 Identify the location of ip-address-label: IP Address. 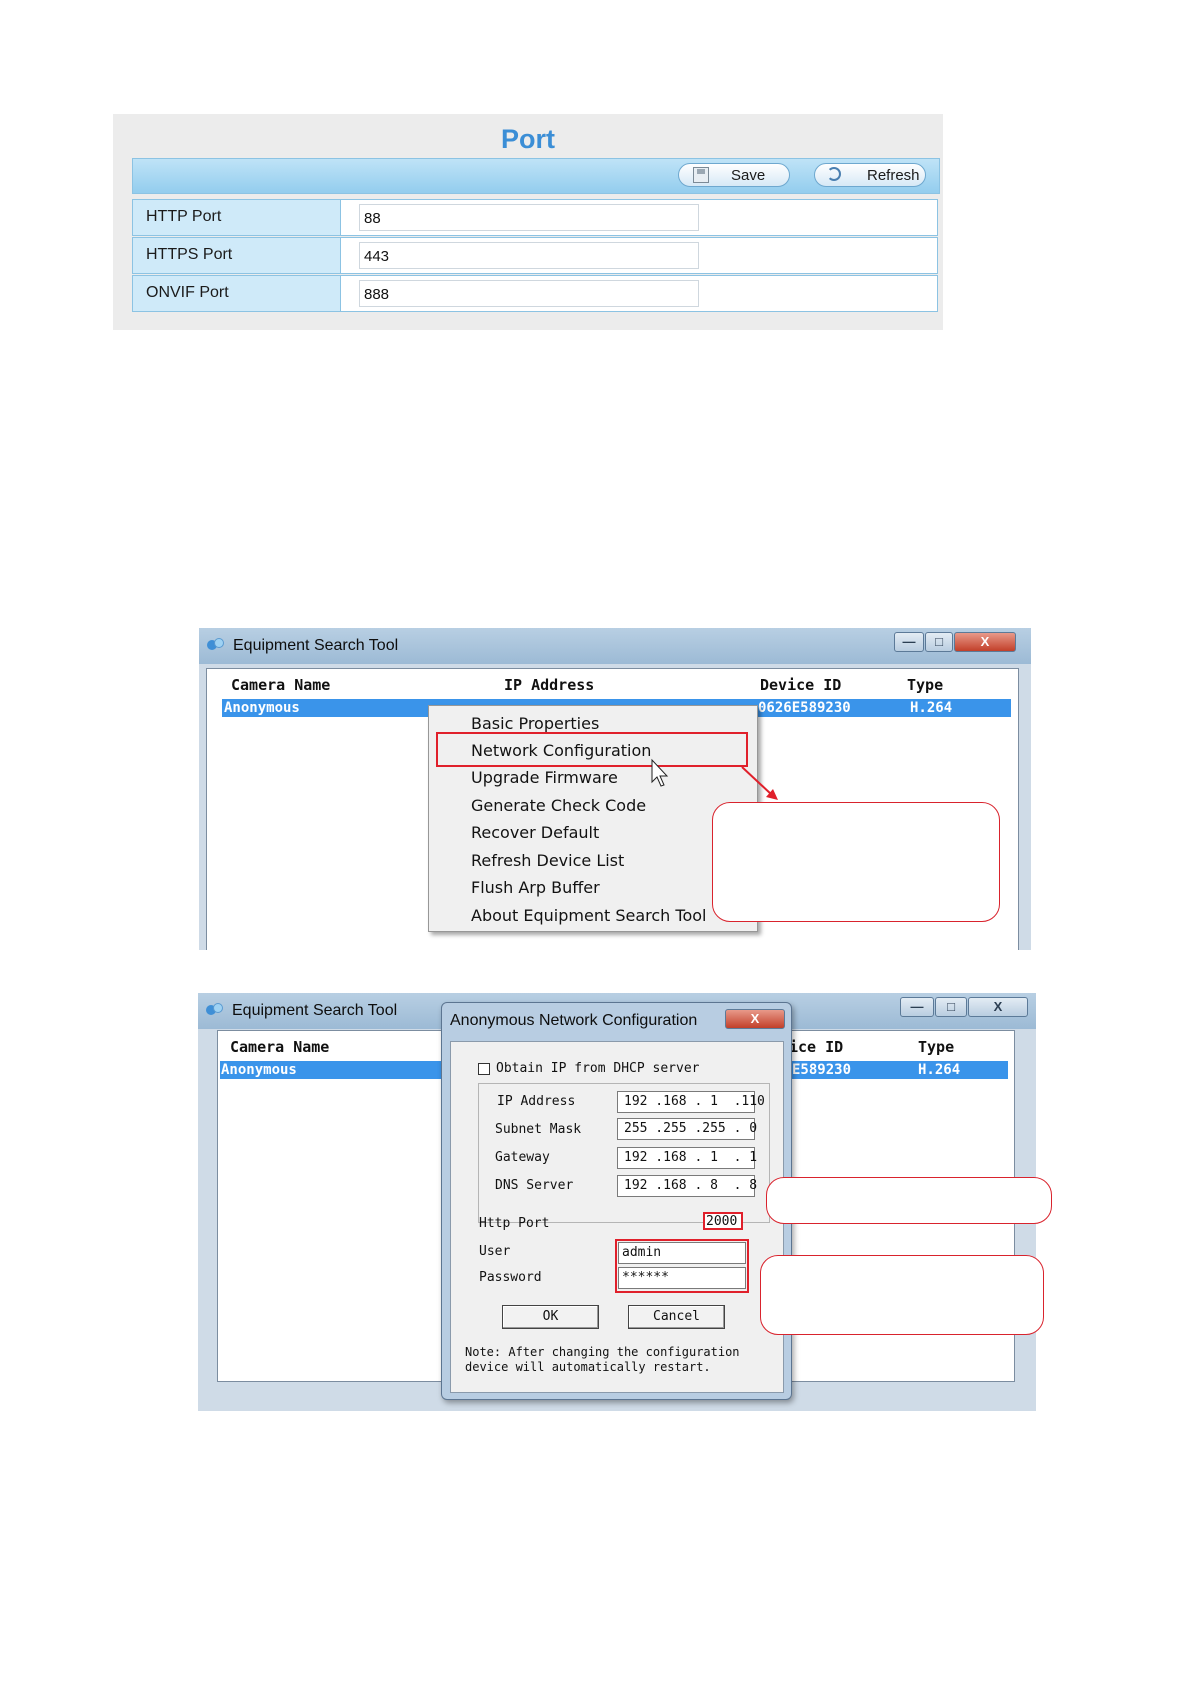
(536, 1101).